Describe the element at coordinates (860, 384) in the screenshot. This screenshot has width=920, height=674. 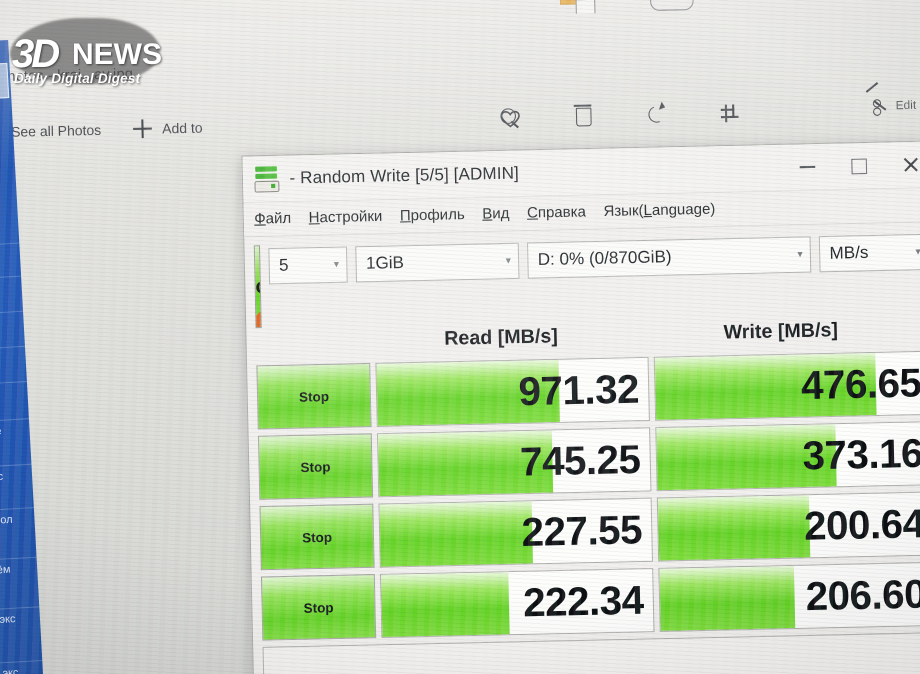
I see `write-value-row-1: 476.65` at that location.